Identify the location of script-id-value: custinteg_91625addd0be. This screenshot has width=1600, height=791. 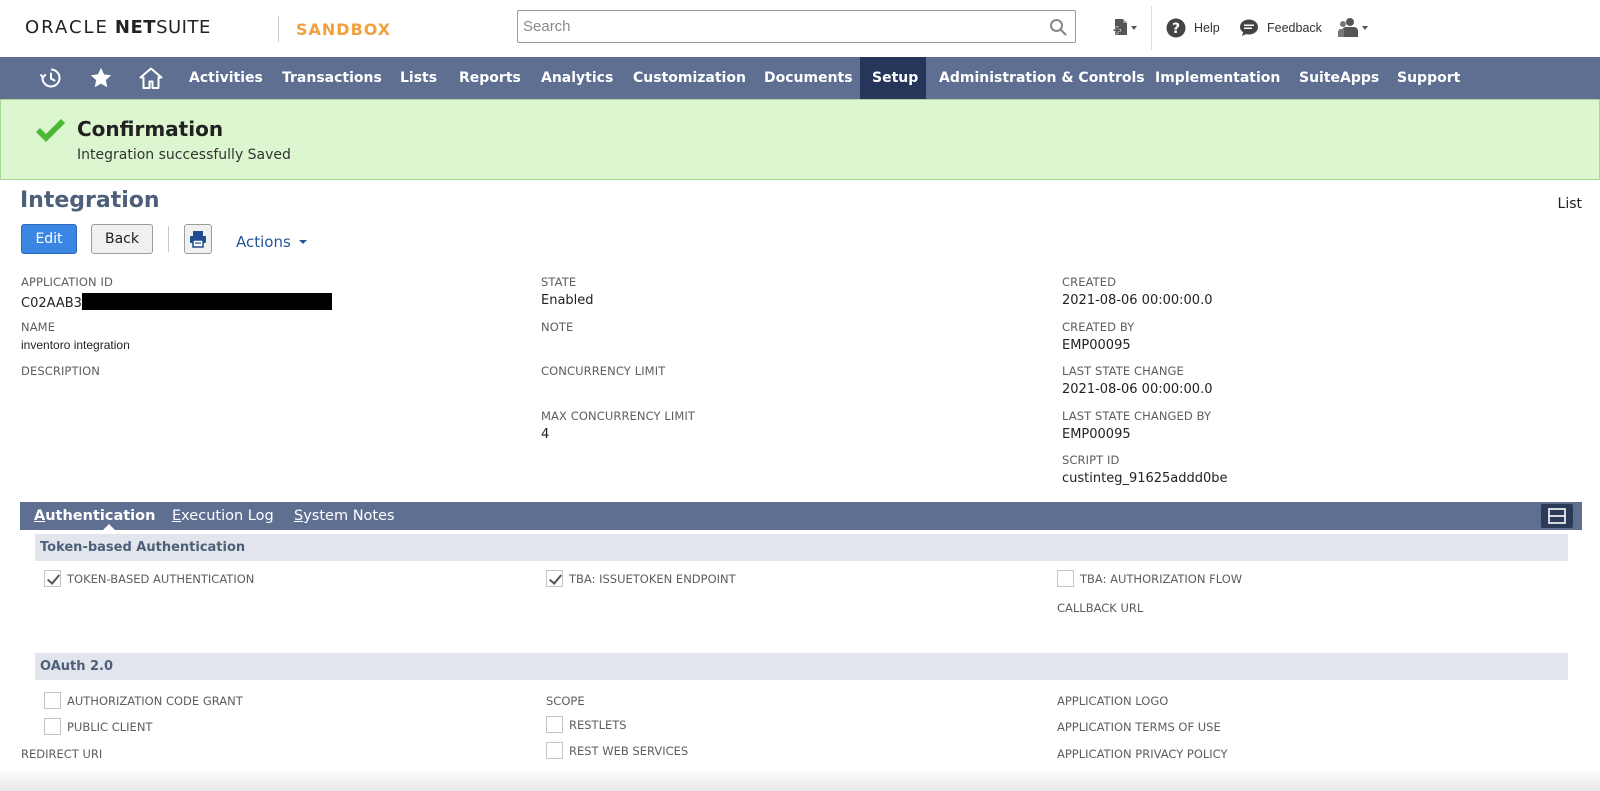
(1145, 478).